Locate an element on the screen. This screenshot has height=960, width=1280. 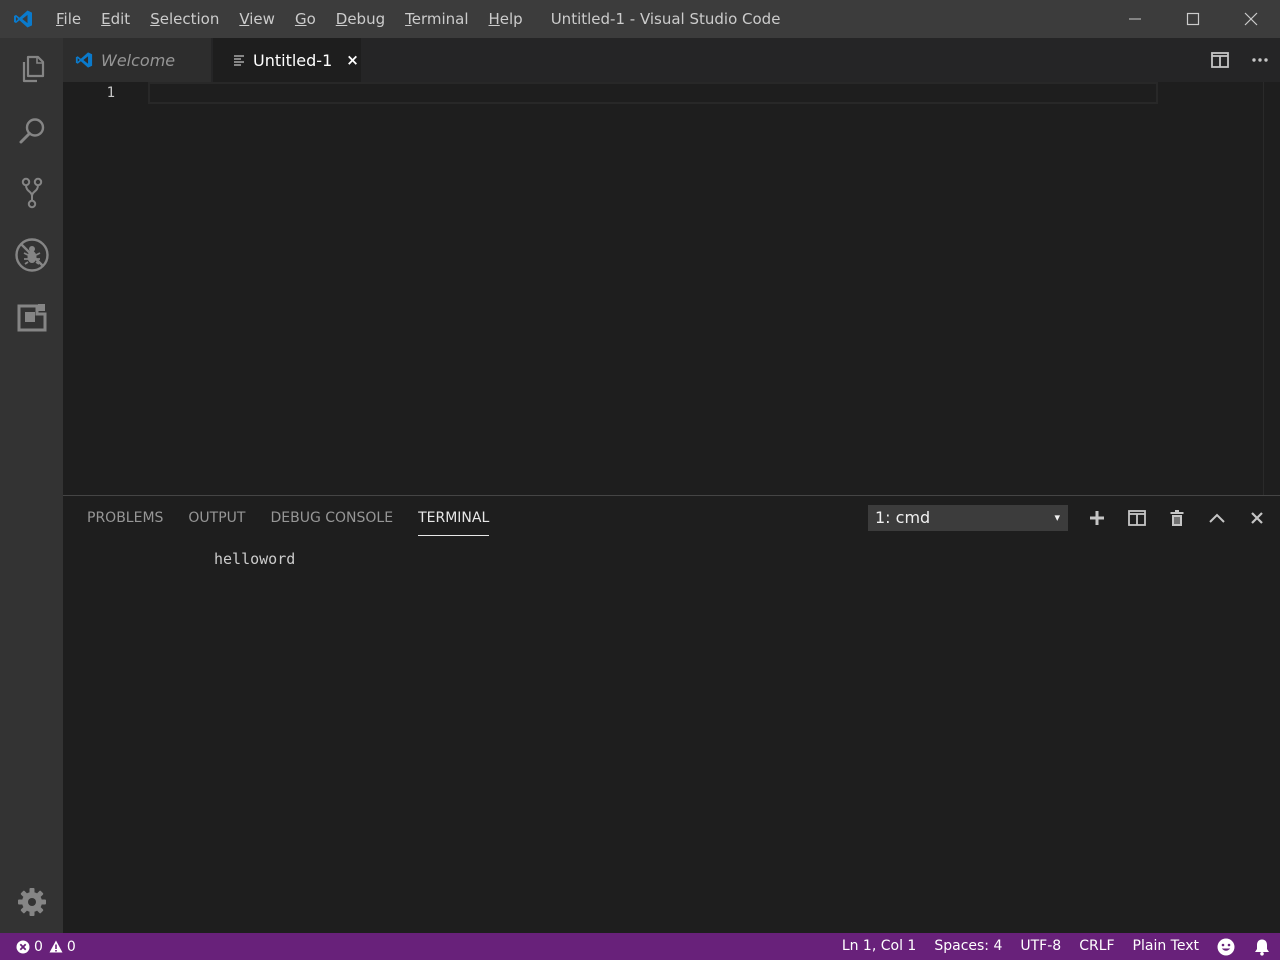
menu-mnemonic: E is located at coordinates (106, 19).